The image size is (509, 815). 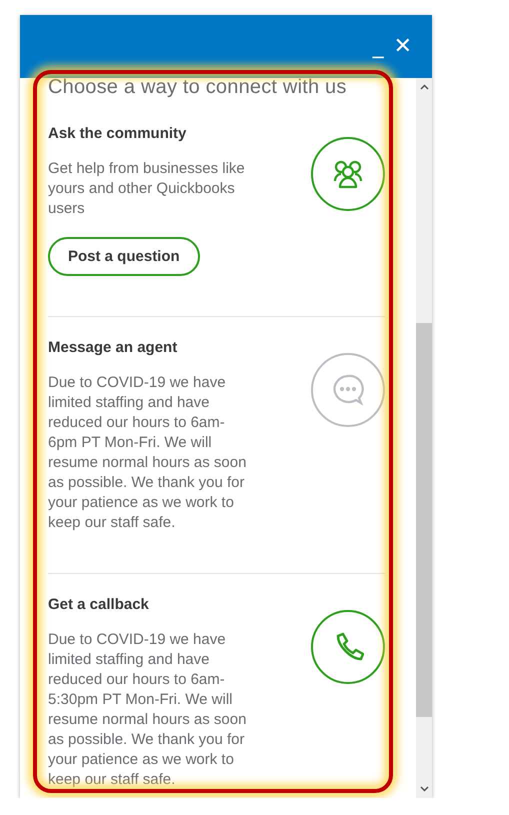 I want to click on post-question-button: Post a question, so click(x=124, y=256).